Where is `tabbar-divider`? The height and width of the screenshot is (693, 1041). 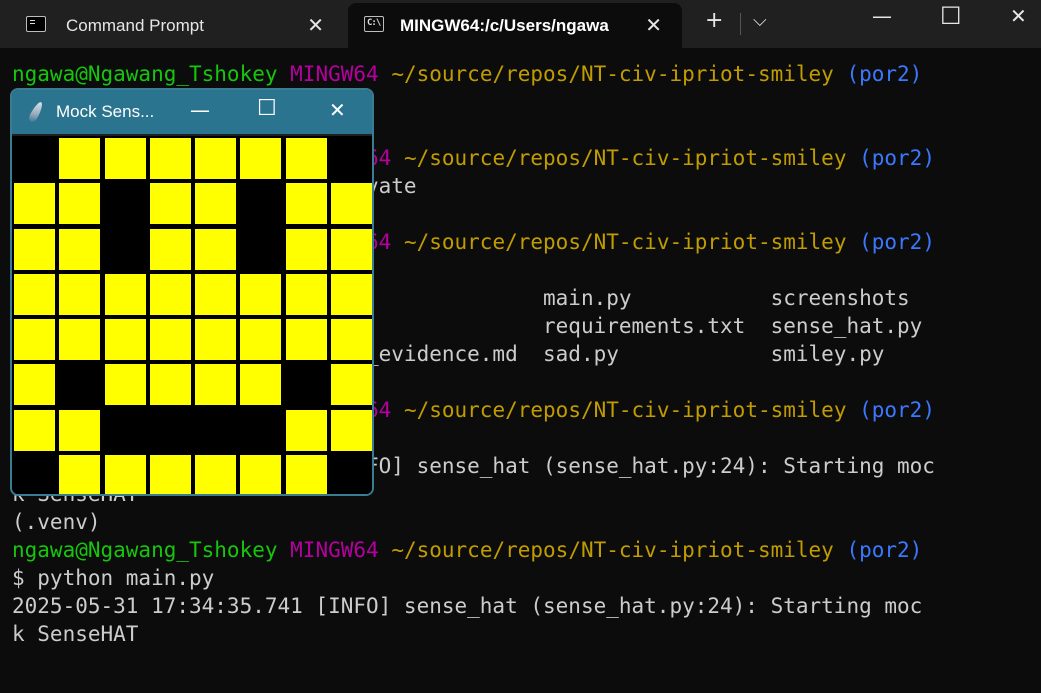
tabbar-divider is located at coordinates (740, 24).